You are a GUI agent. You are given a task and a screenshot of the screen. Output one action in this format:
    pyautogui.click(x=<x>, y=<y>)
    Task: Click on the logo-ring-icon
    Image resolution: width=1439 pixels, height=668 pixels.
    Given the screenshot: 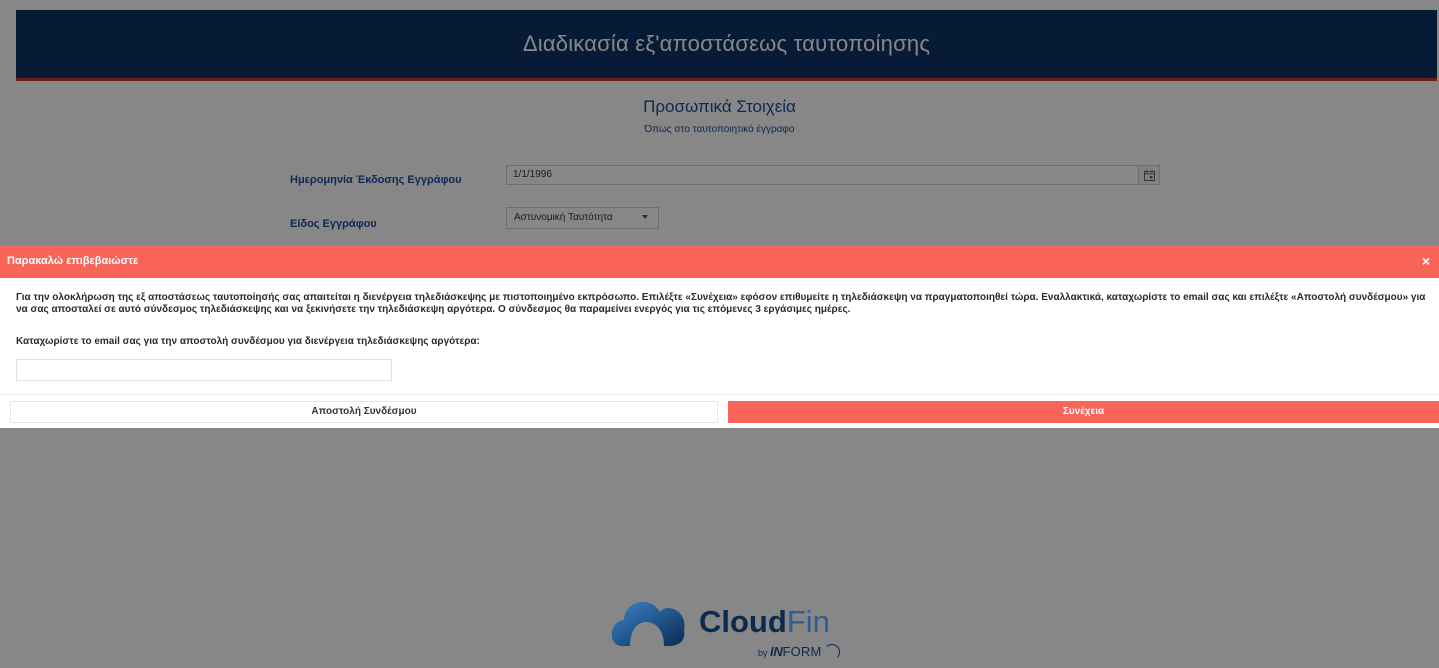 What is the action you would take?
    pyautogui.click(x=832, y=652)
    